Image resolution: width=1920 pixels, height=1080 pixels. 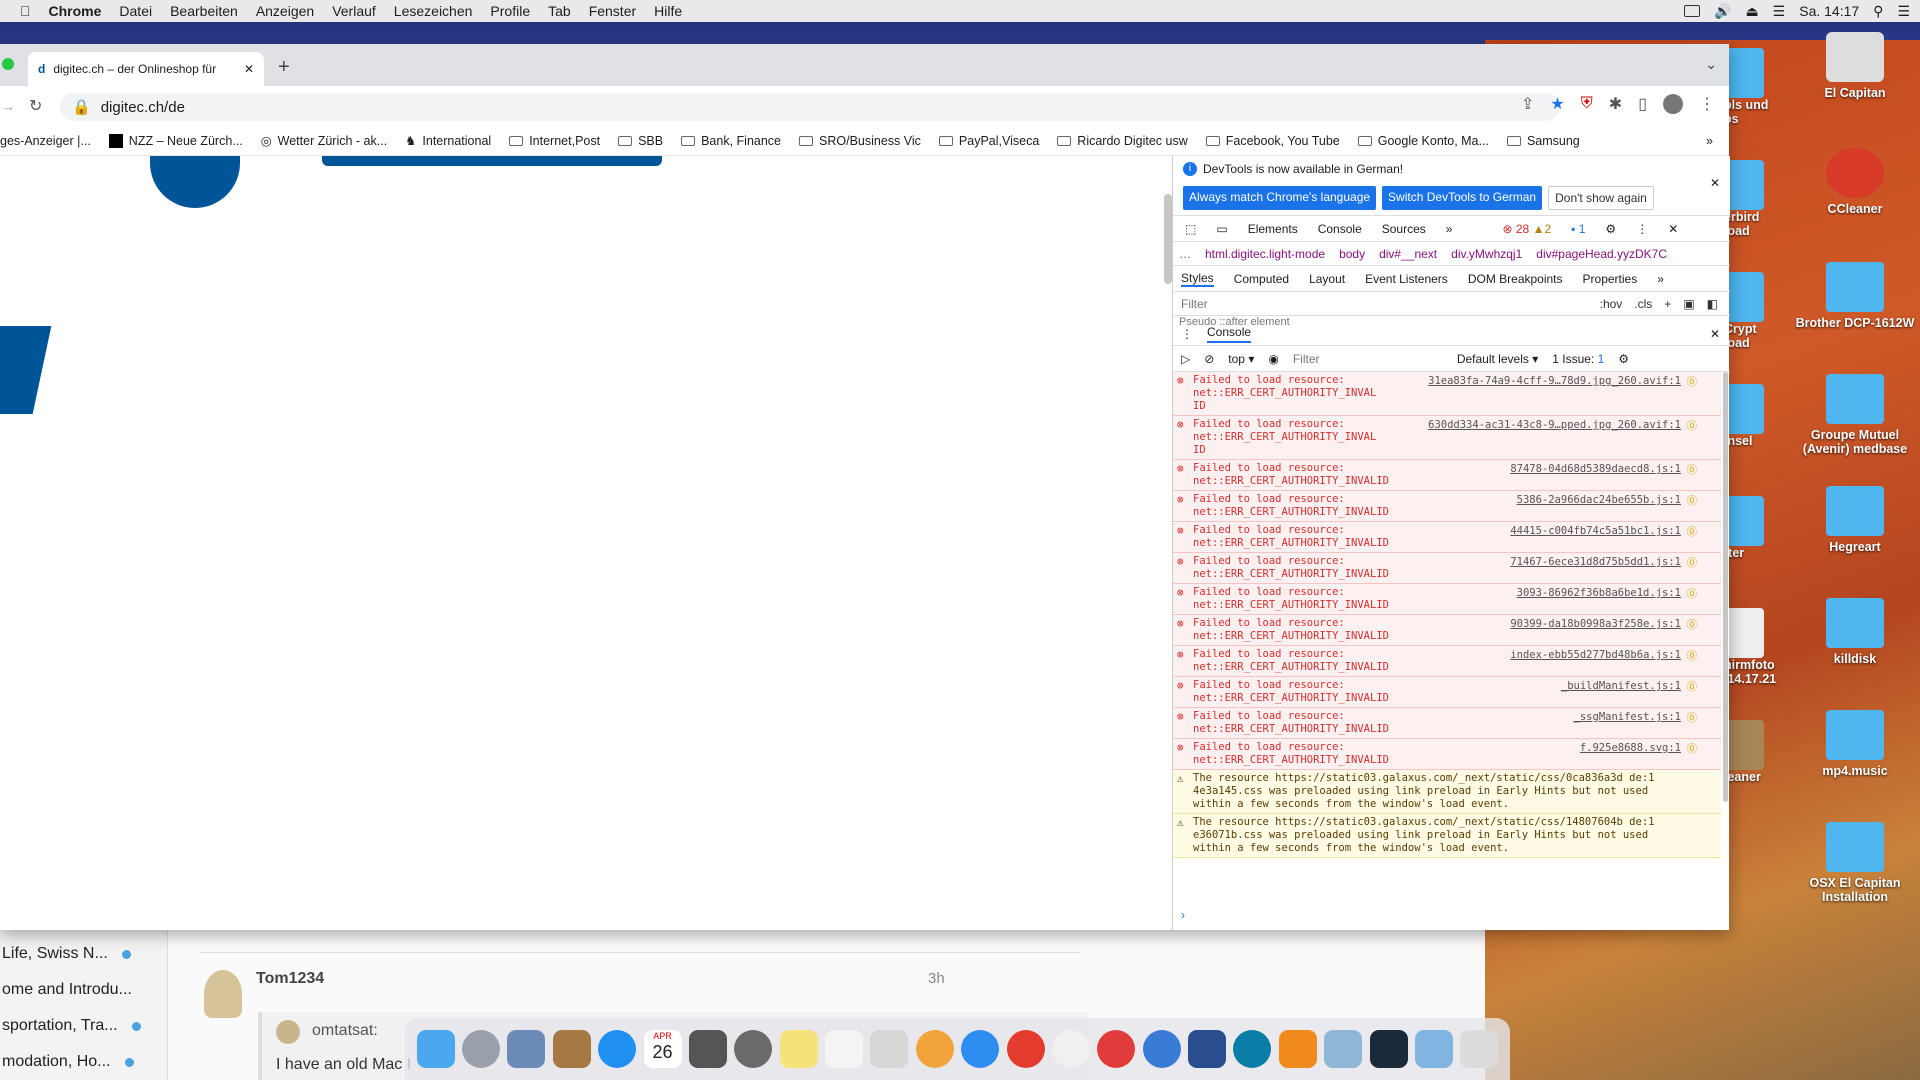 What do you see at coordinates (1272, 141) in the screenshot?
I see `bookmark-folder: Facebook, You Tube` at bounding box center [1272, 141].